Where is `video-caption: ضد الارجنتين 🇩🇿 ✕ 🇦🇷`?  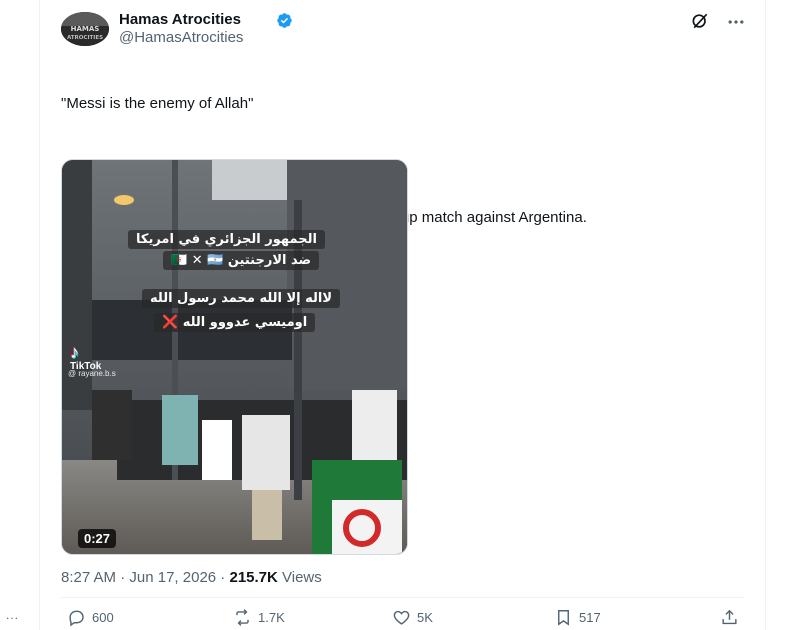
video-caption: ضد الارجنتين 🇩🇿 ✕ 🇦🇷 is located at coordinates (241, 260).